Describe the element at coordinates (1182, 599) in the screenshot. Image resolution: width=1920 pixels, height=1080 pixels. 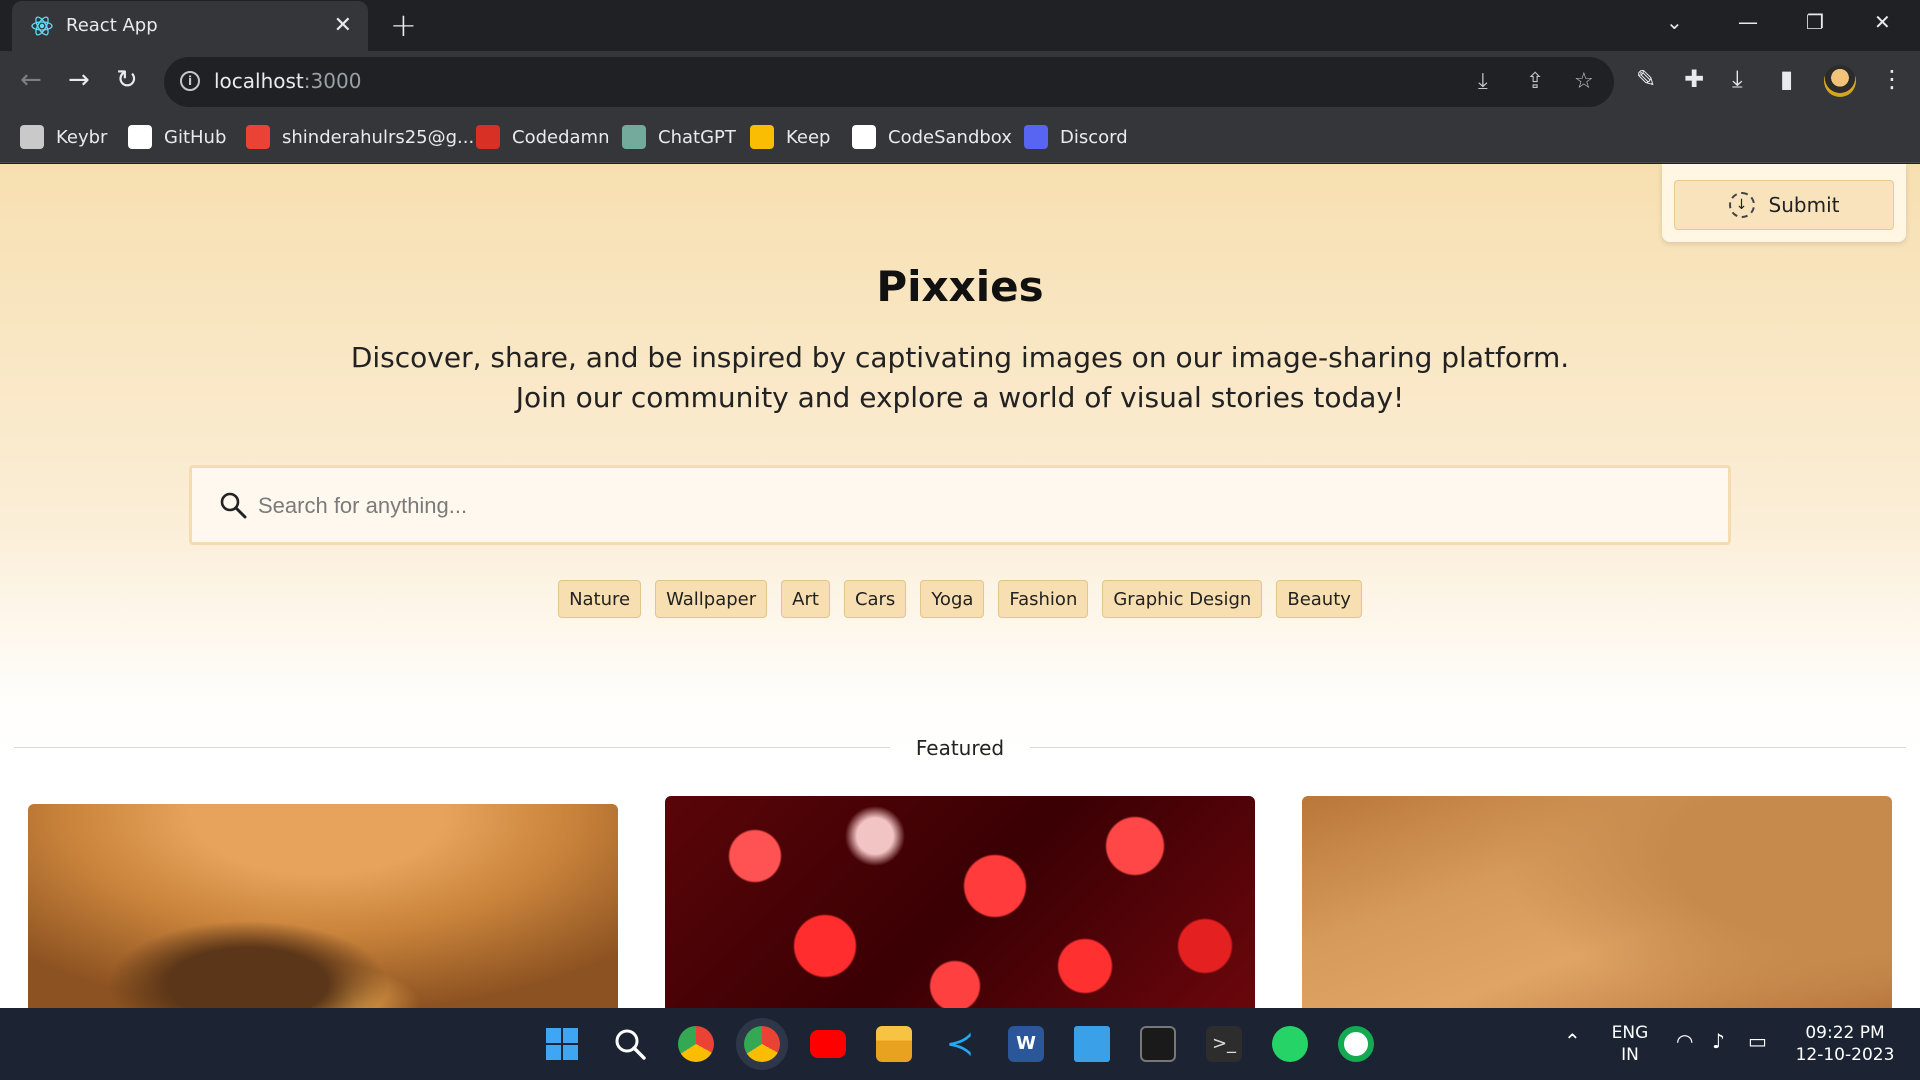
I see `category-chip: Graphic Design` at that location.